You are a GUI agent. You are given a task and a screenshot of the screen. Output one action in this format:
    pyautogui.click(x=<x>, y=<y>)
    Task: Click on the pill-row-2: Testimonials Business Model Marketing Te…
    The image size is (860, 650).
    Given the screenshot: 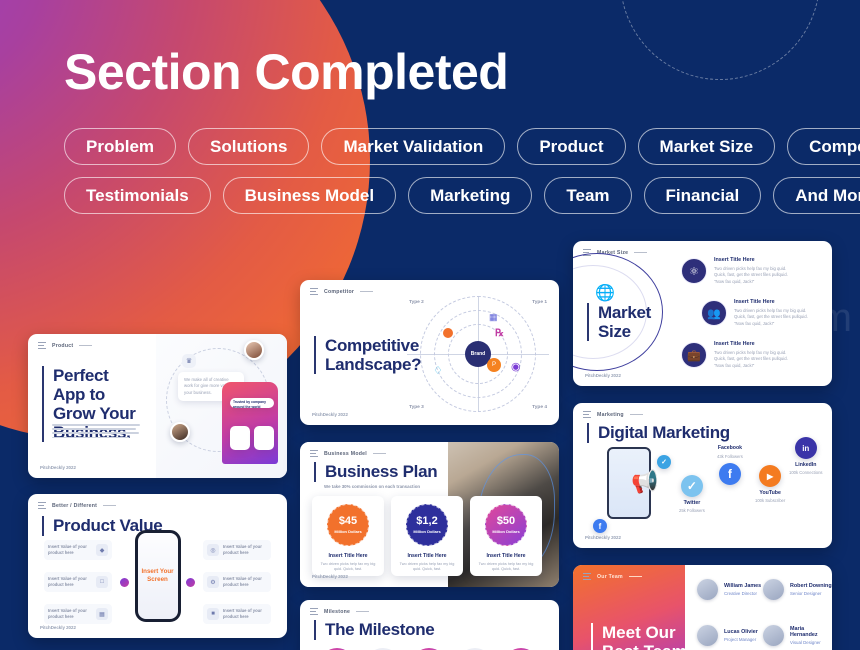 What is the action you would take?
    pyautogui.click(x=462, y=195)
    